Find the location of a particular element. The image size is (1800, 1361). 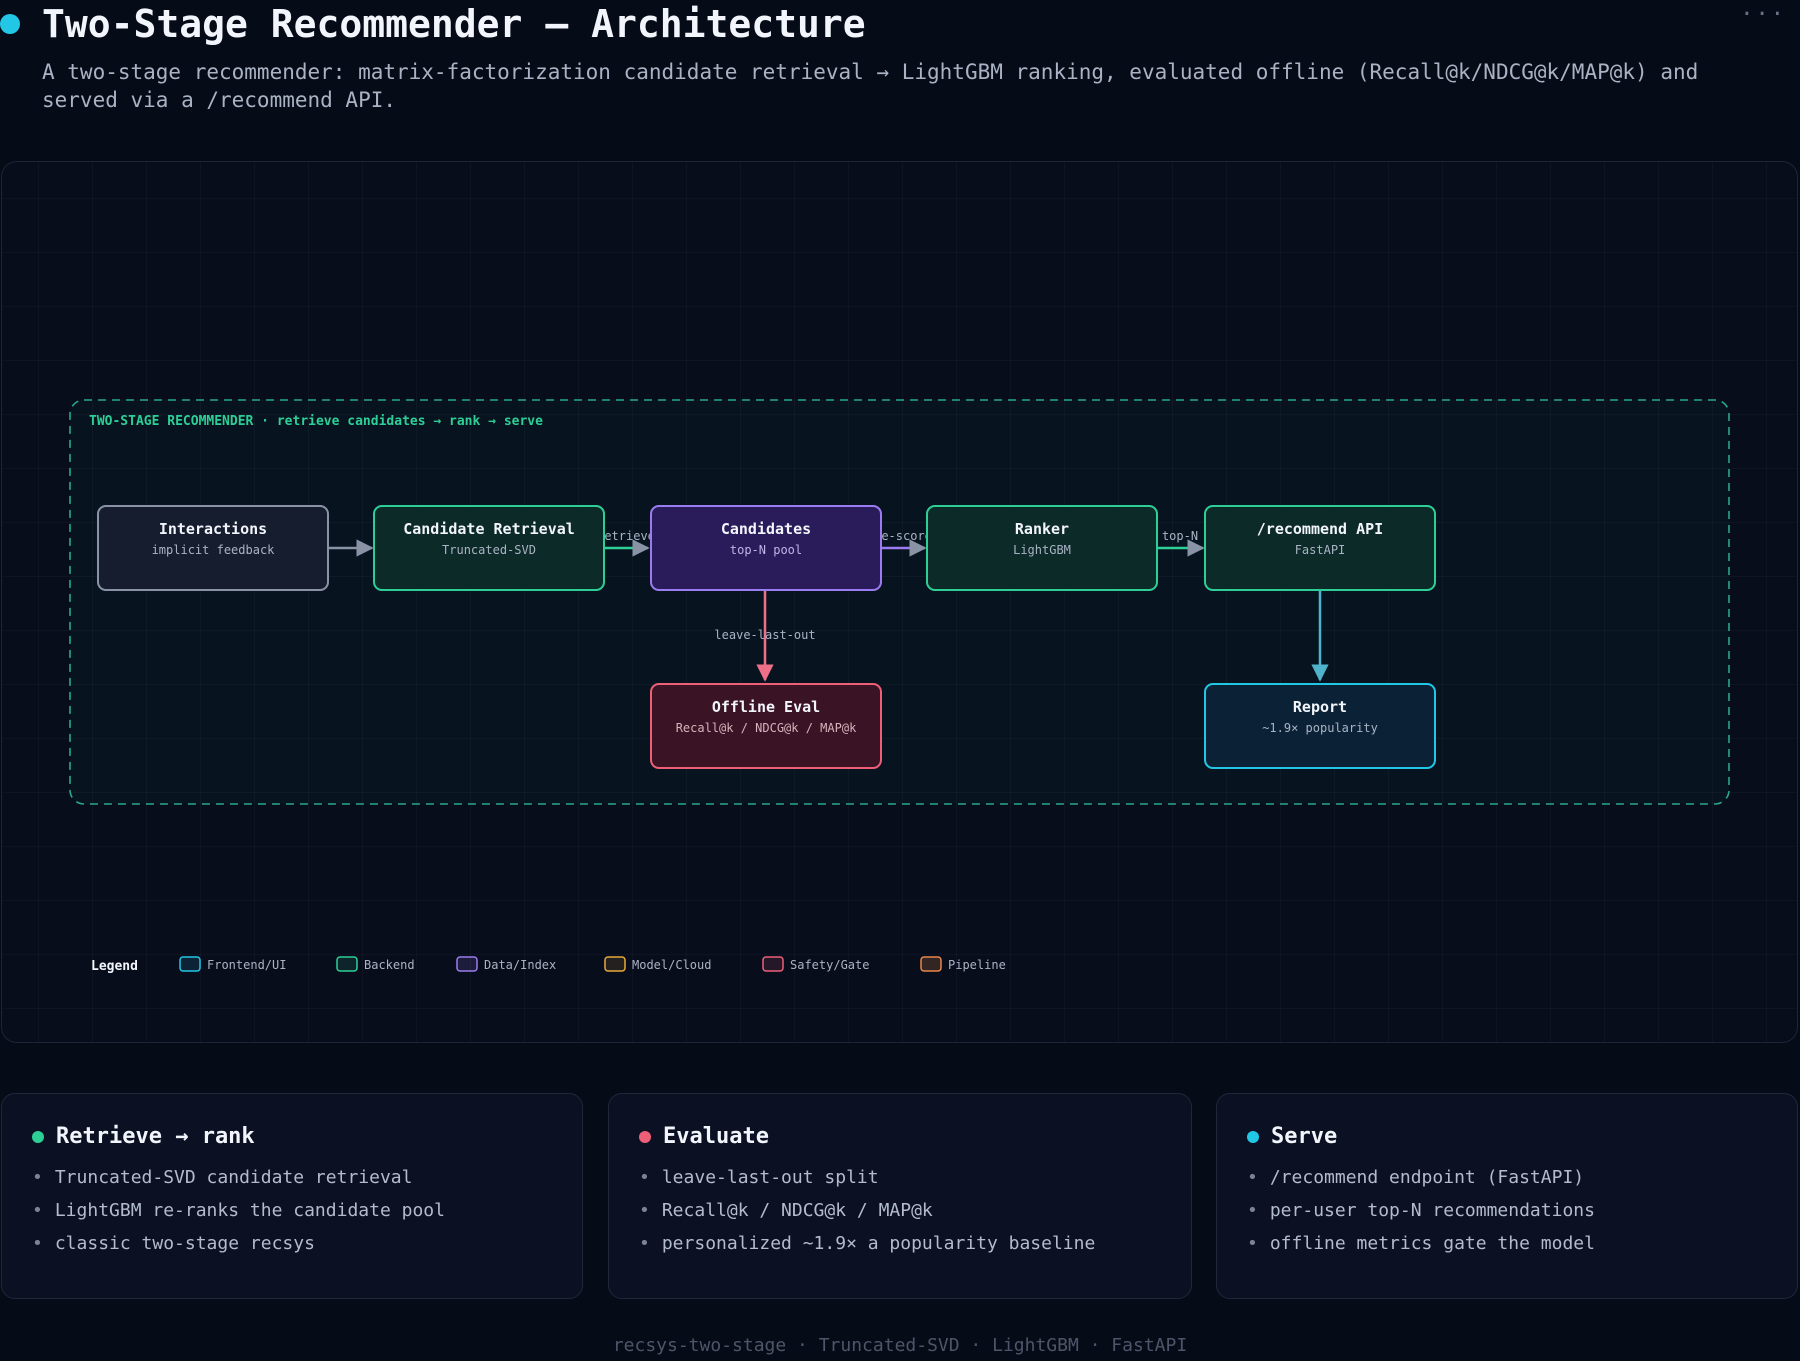

card-serve-title: Serve is located at coordinates (1304, 1136).